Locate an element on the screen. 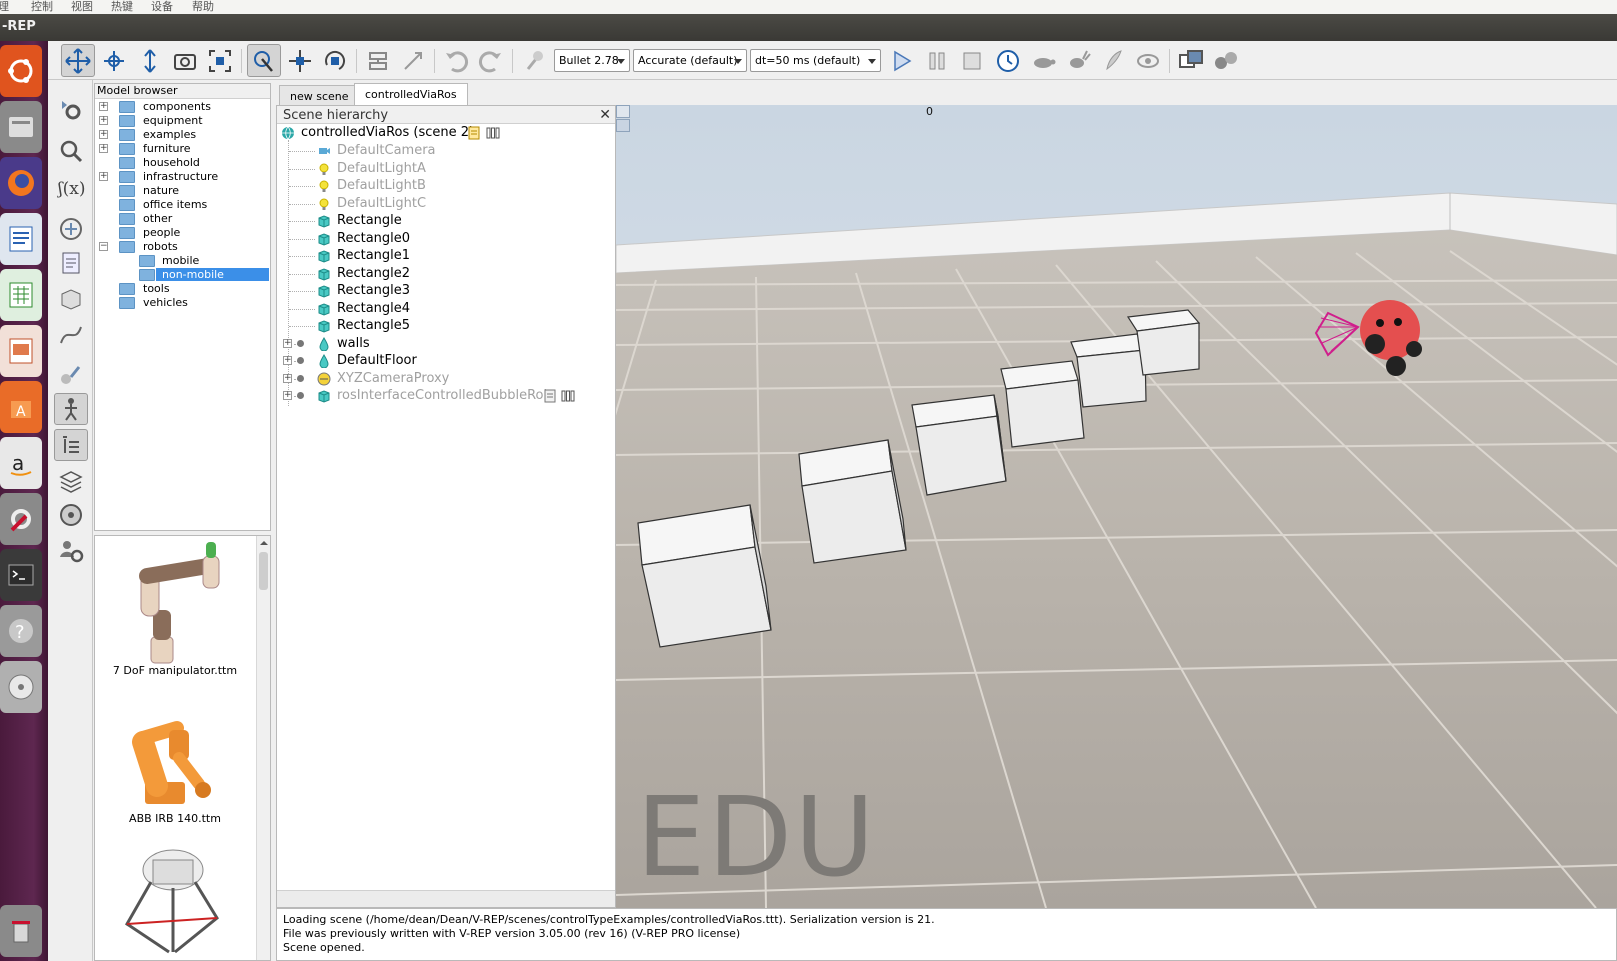 This screenshot has width=1617, height=961. model-folder-people: people is located at coordinates (184, 233).